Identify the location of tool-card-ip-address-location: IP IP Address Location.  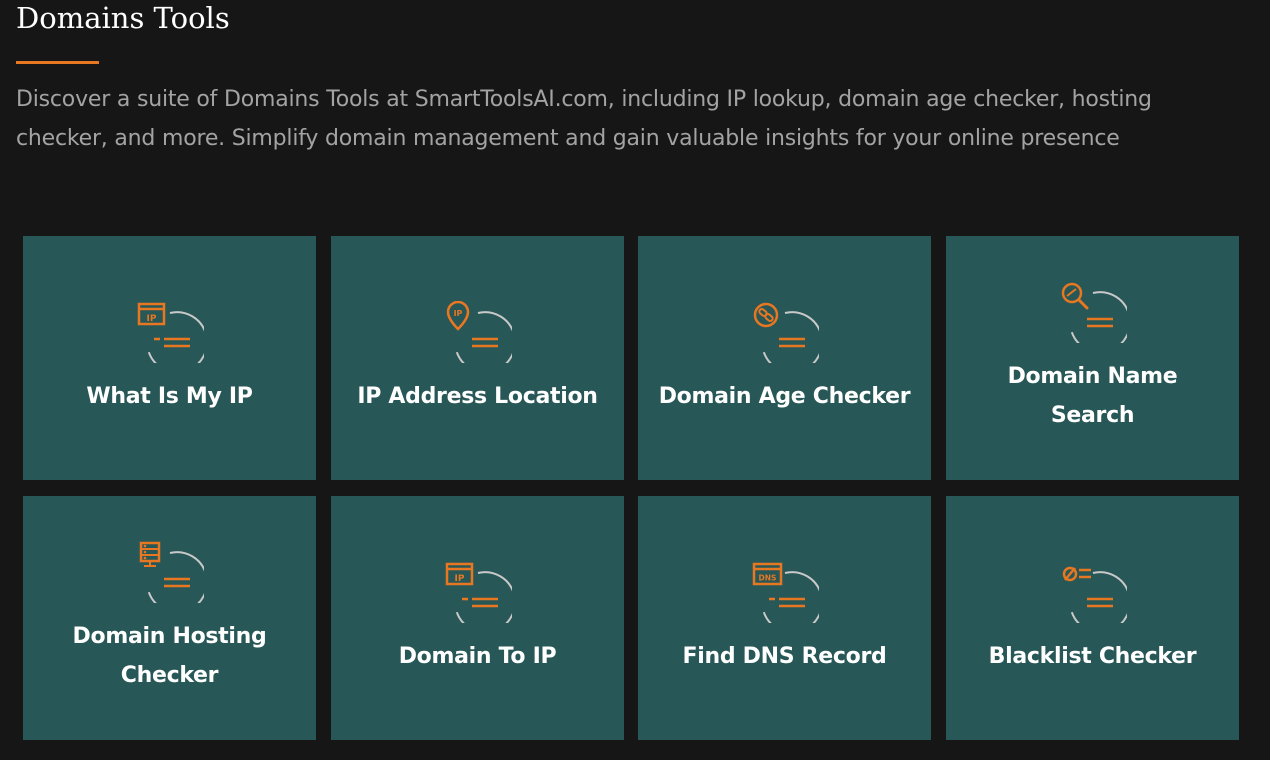
(477, 358).